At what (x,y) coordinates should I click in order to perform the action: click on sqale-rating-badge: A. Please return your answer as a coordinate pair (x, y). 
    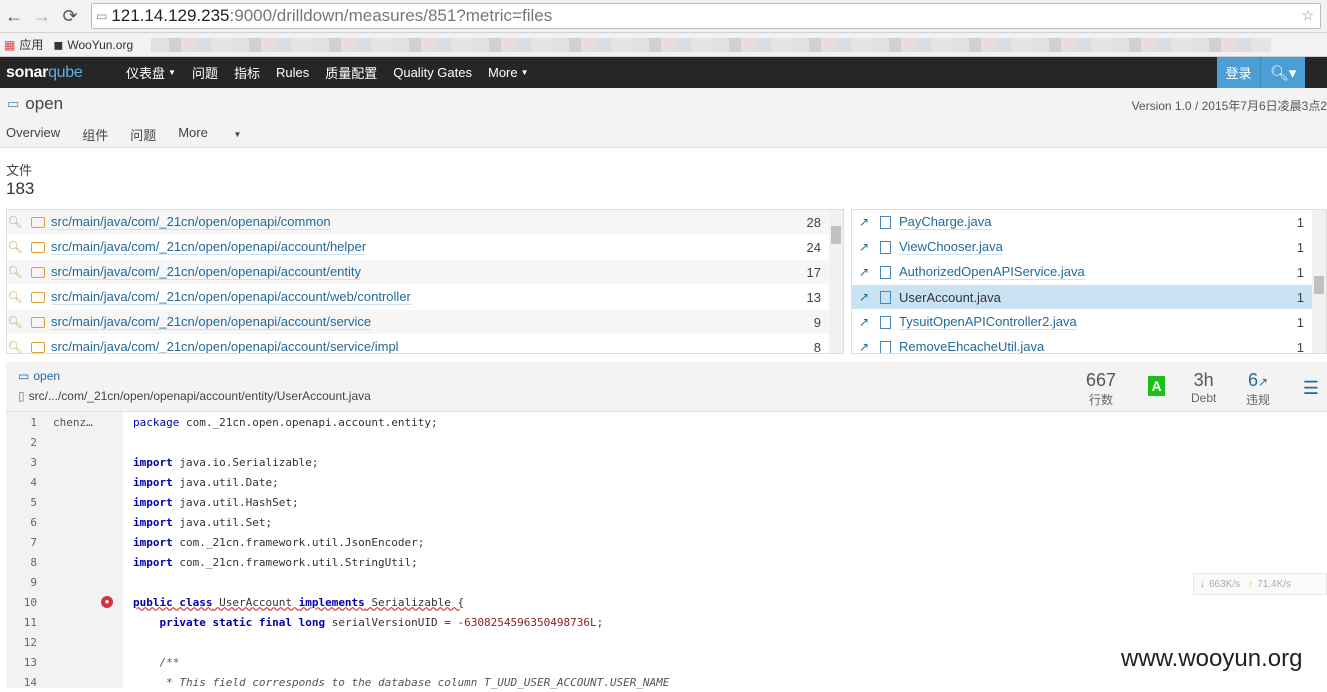
    Looking at the image, I should click on (1156, 386).